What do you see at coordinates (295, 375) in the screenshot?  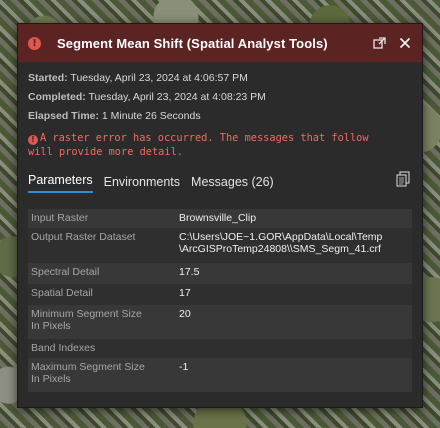 I see `parameter-value: -1` at bounding box center [295, 375].